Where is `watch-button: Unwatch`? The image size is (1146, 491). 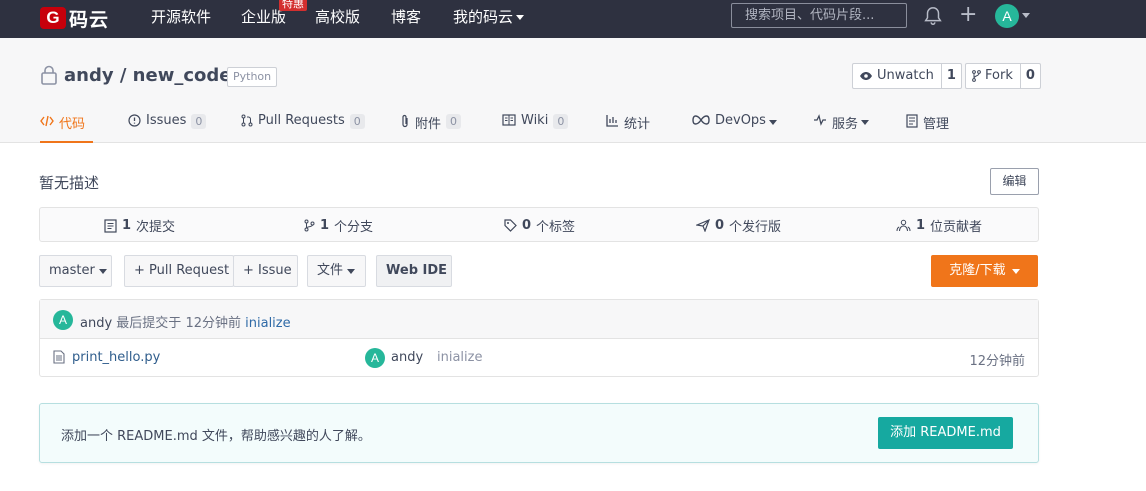 watch-button: Unwatch is located at coordinates (897, 76).